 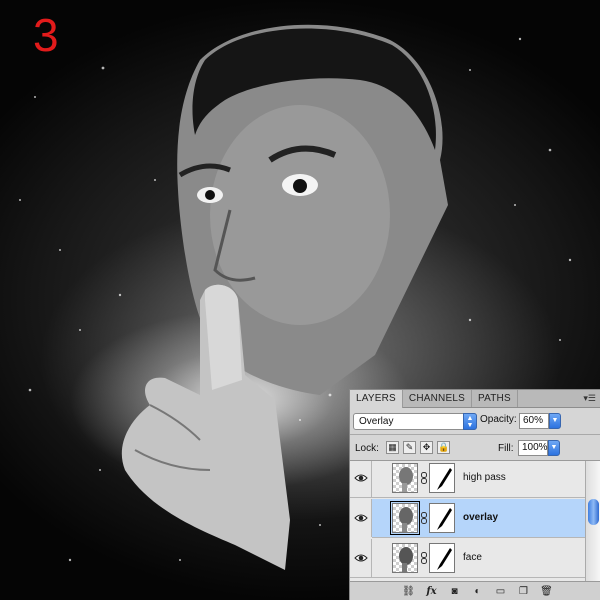 I want to click on select-arrows-icon: ▲ ▼, so click(x=470, y=421).